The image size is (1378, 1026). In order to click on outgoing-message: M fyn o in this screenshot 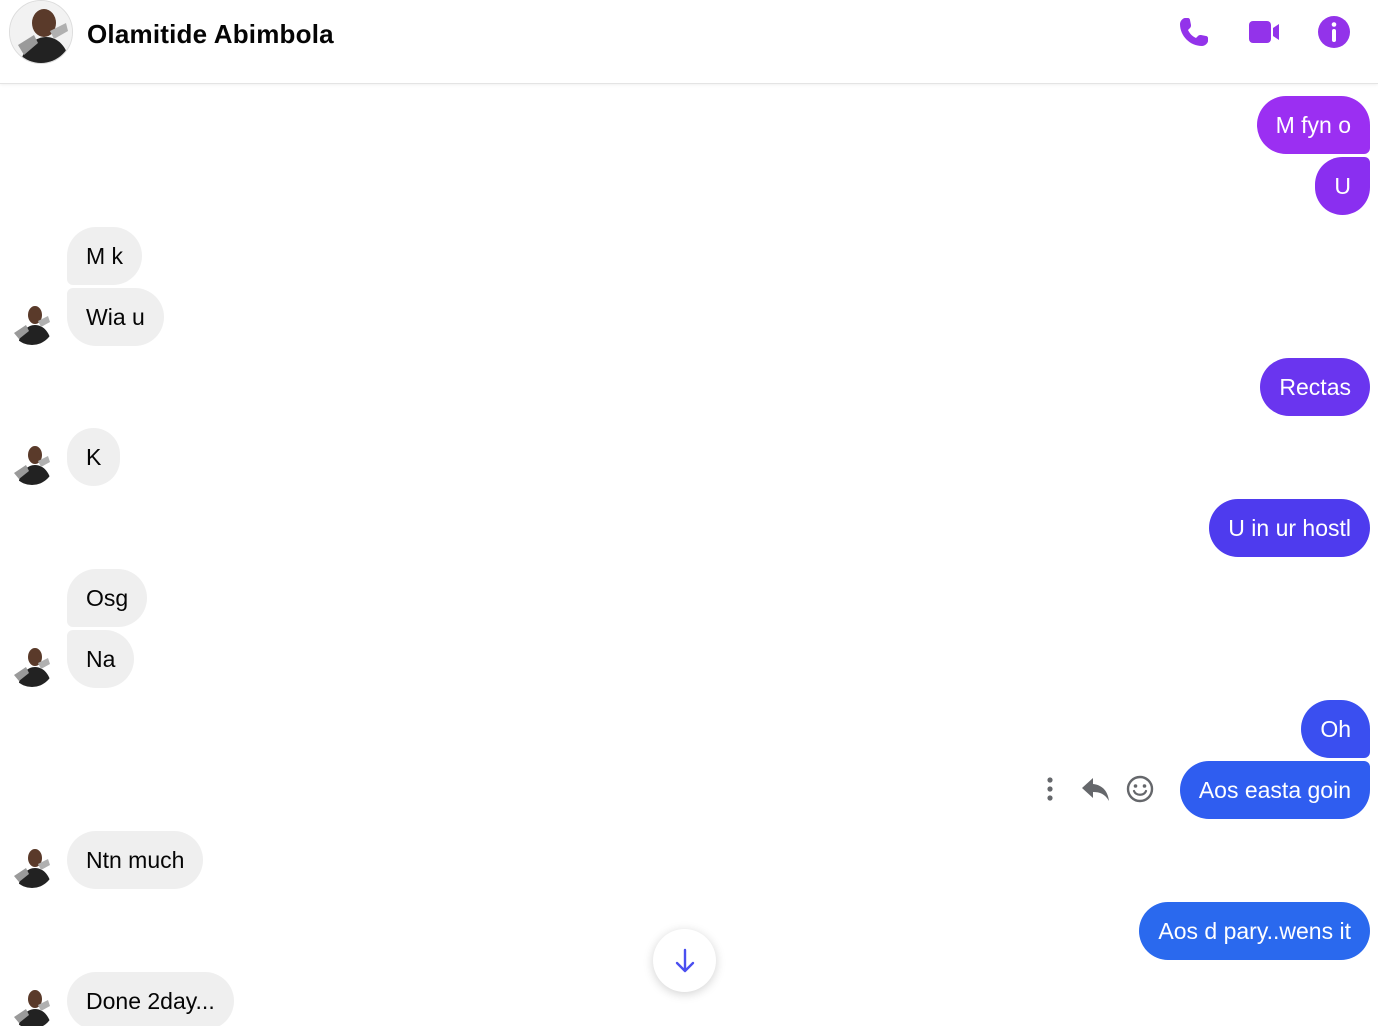, I will do `click(1313, 125)`.